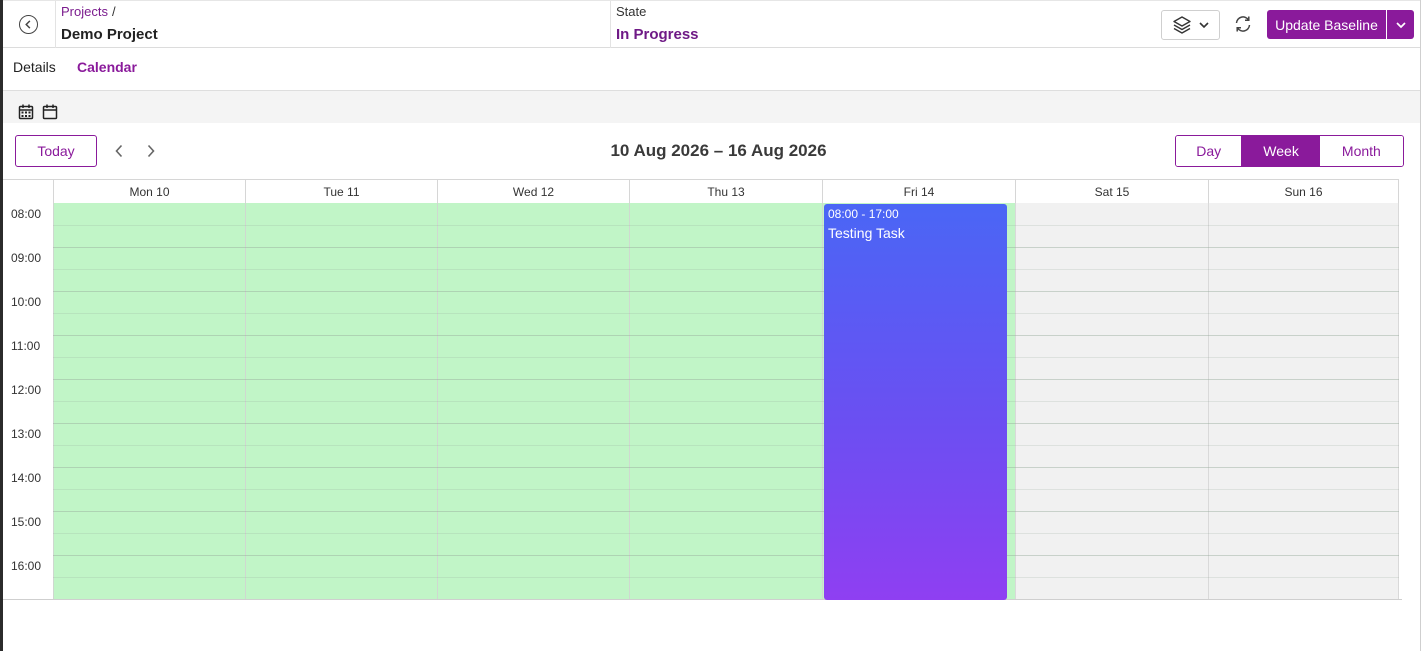 This screenshot has height=651, width=1421. I want to click on back-button, so click(28, 24).